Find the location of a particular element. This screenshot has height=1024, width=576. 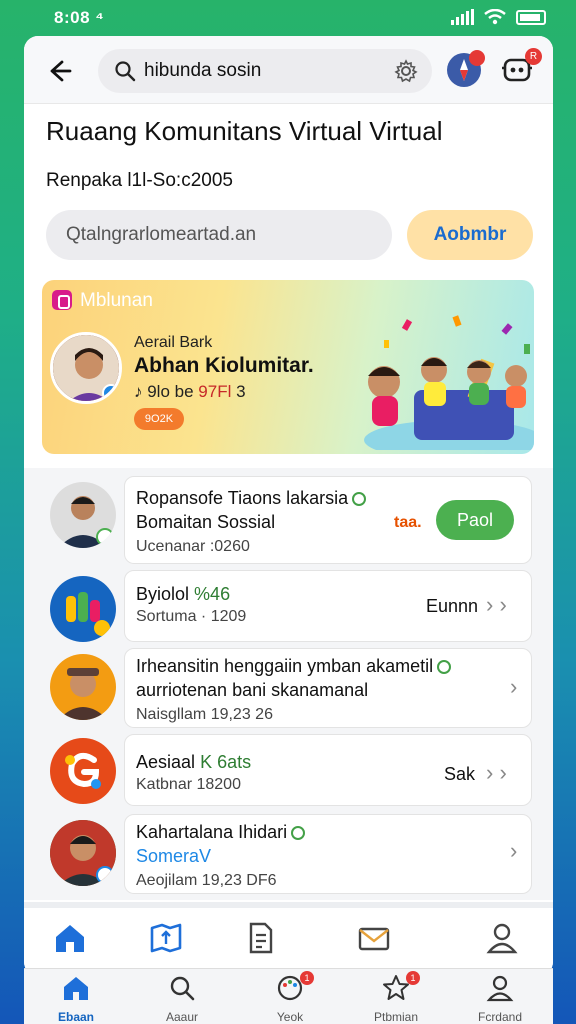

list-item-meta: Katbnar 18200 is located at coordinates (188, 784).